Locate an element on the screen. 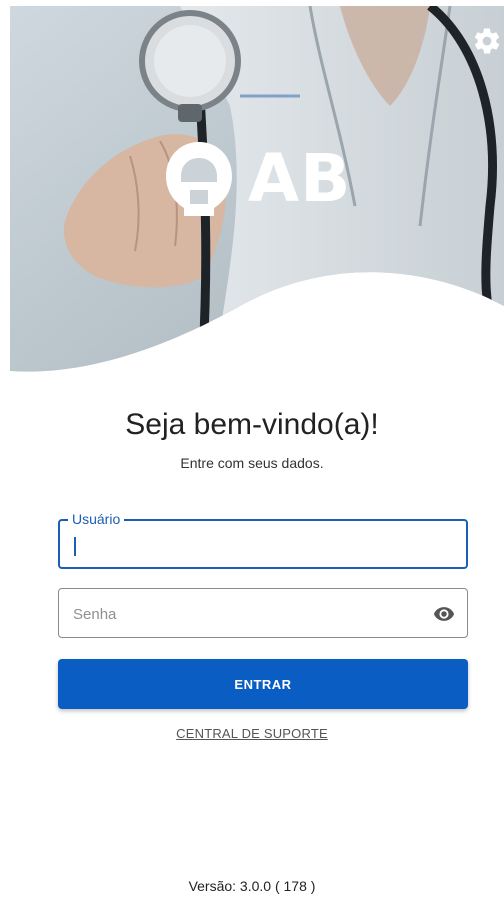 The image size is (504, 897). password-input is located at coordinates (243, 614).